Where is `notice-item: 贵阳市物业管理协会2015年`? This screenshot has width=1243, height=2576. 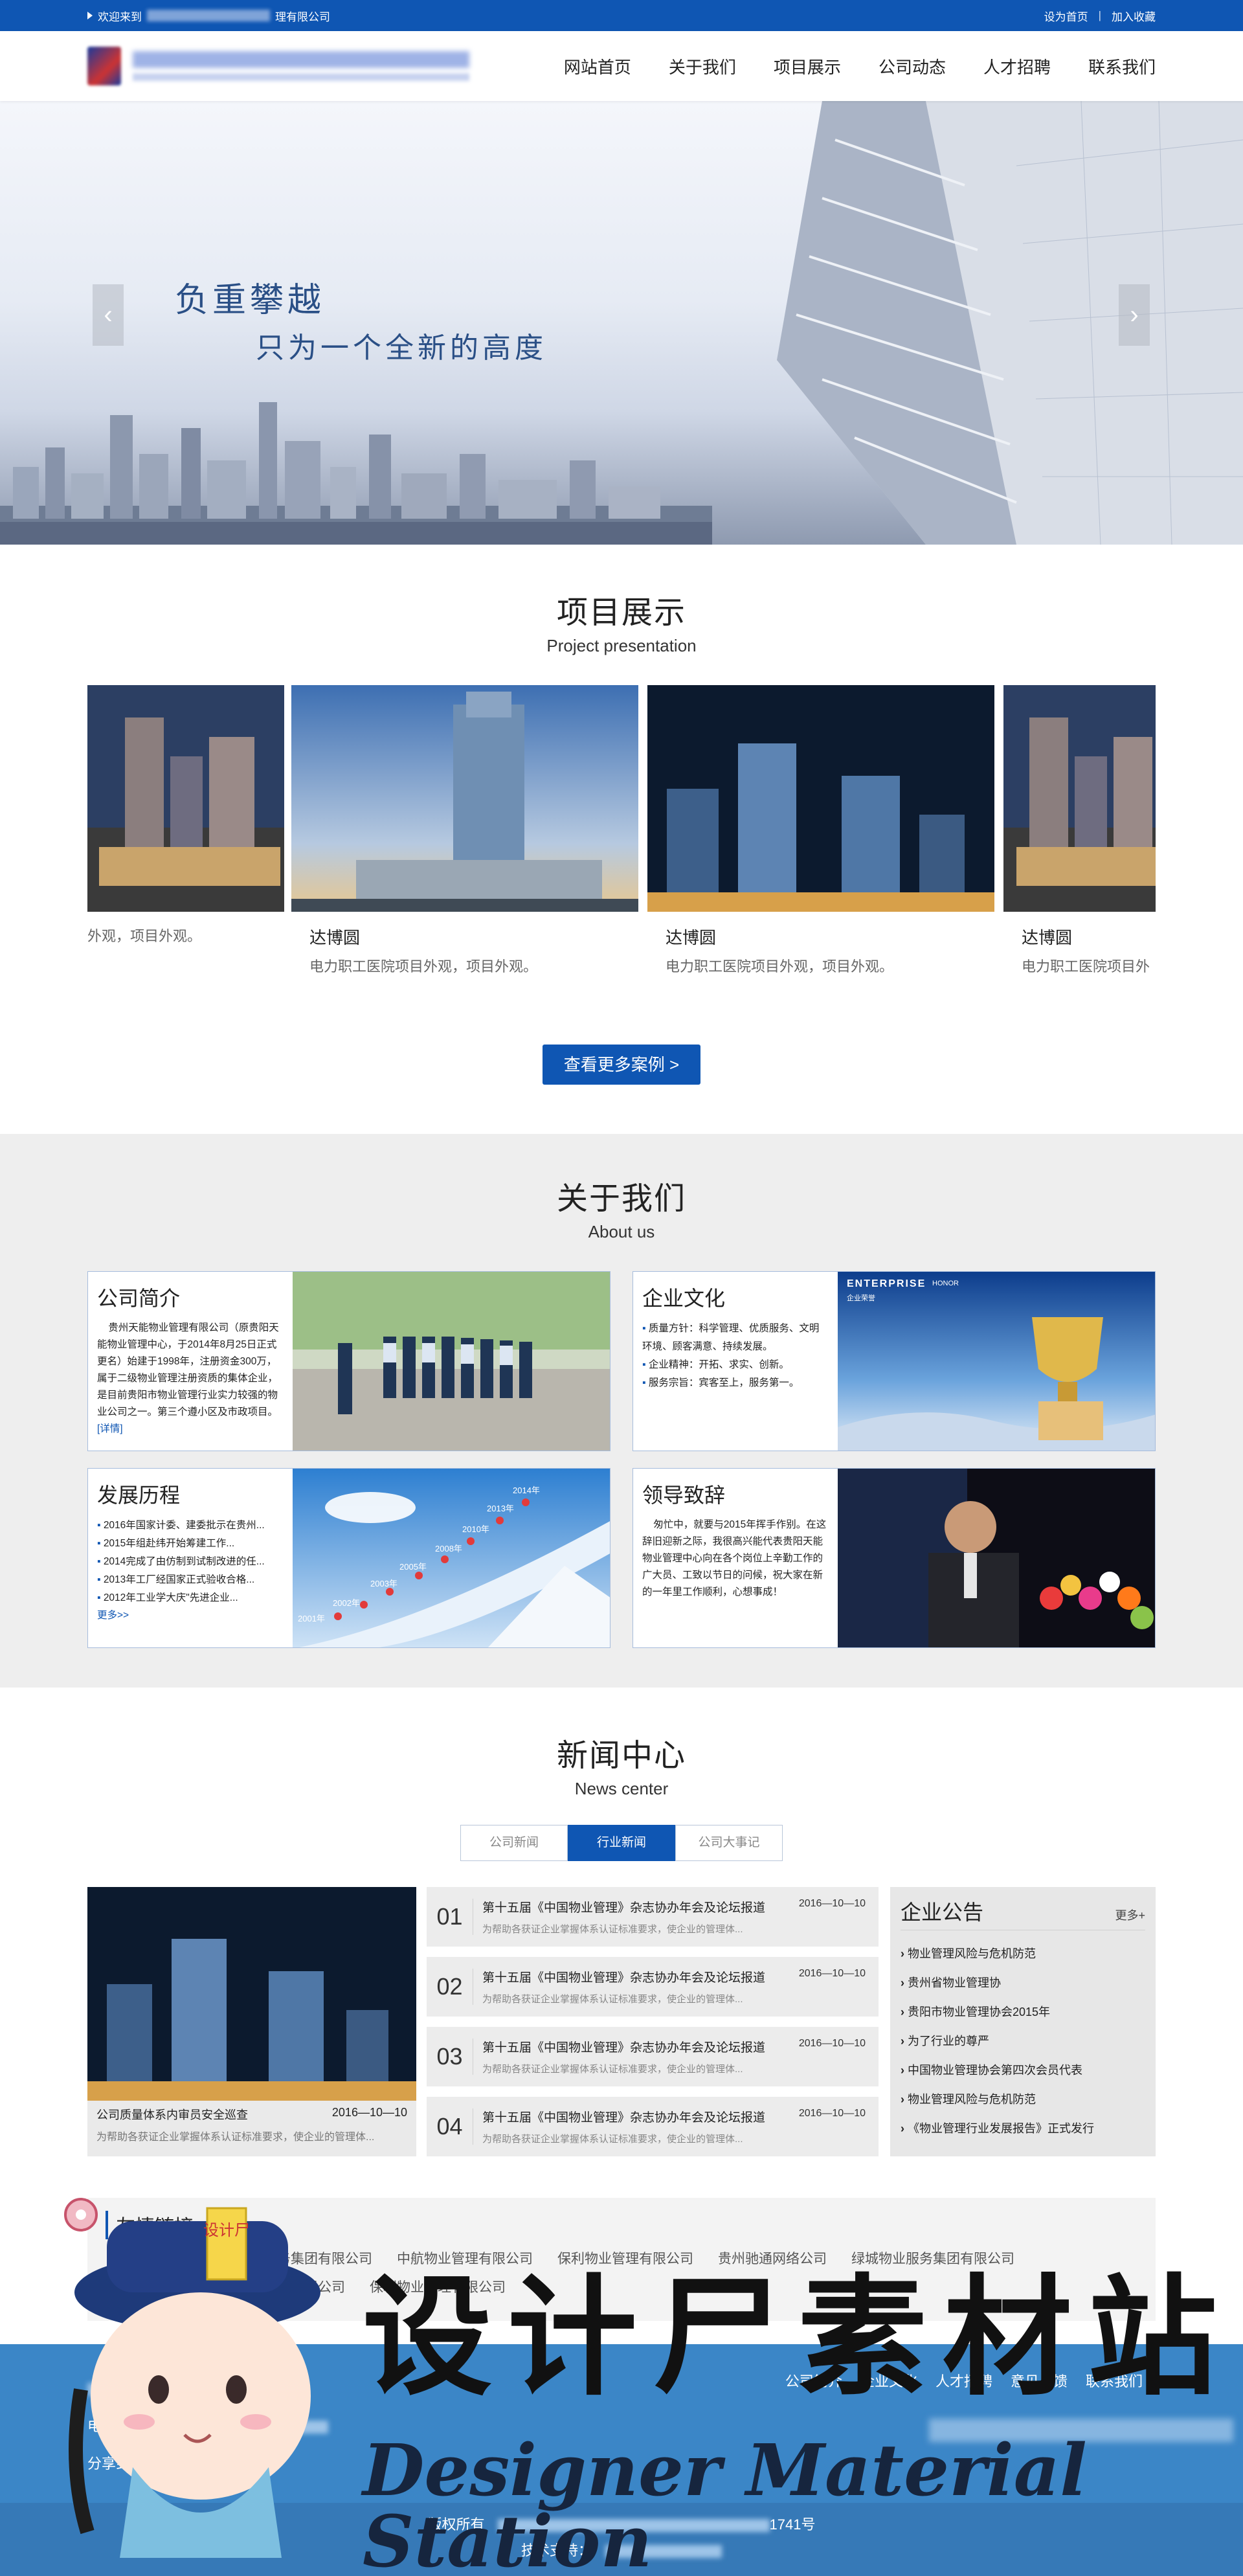 notice-item: 贵阳市物业管理协会2015年 is located at coordinates (1023, 2012).